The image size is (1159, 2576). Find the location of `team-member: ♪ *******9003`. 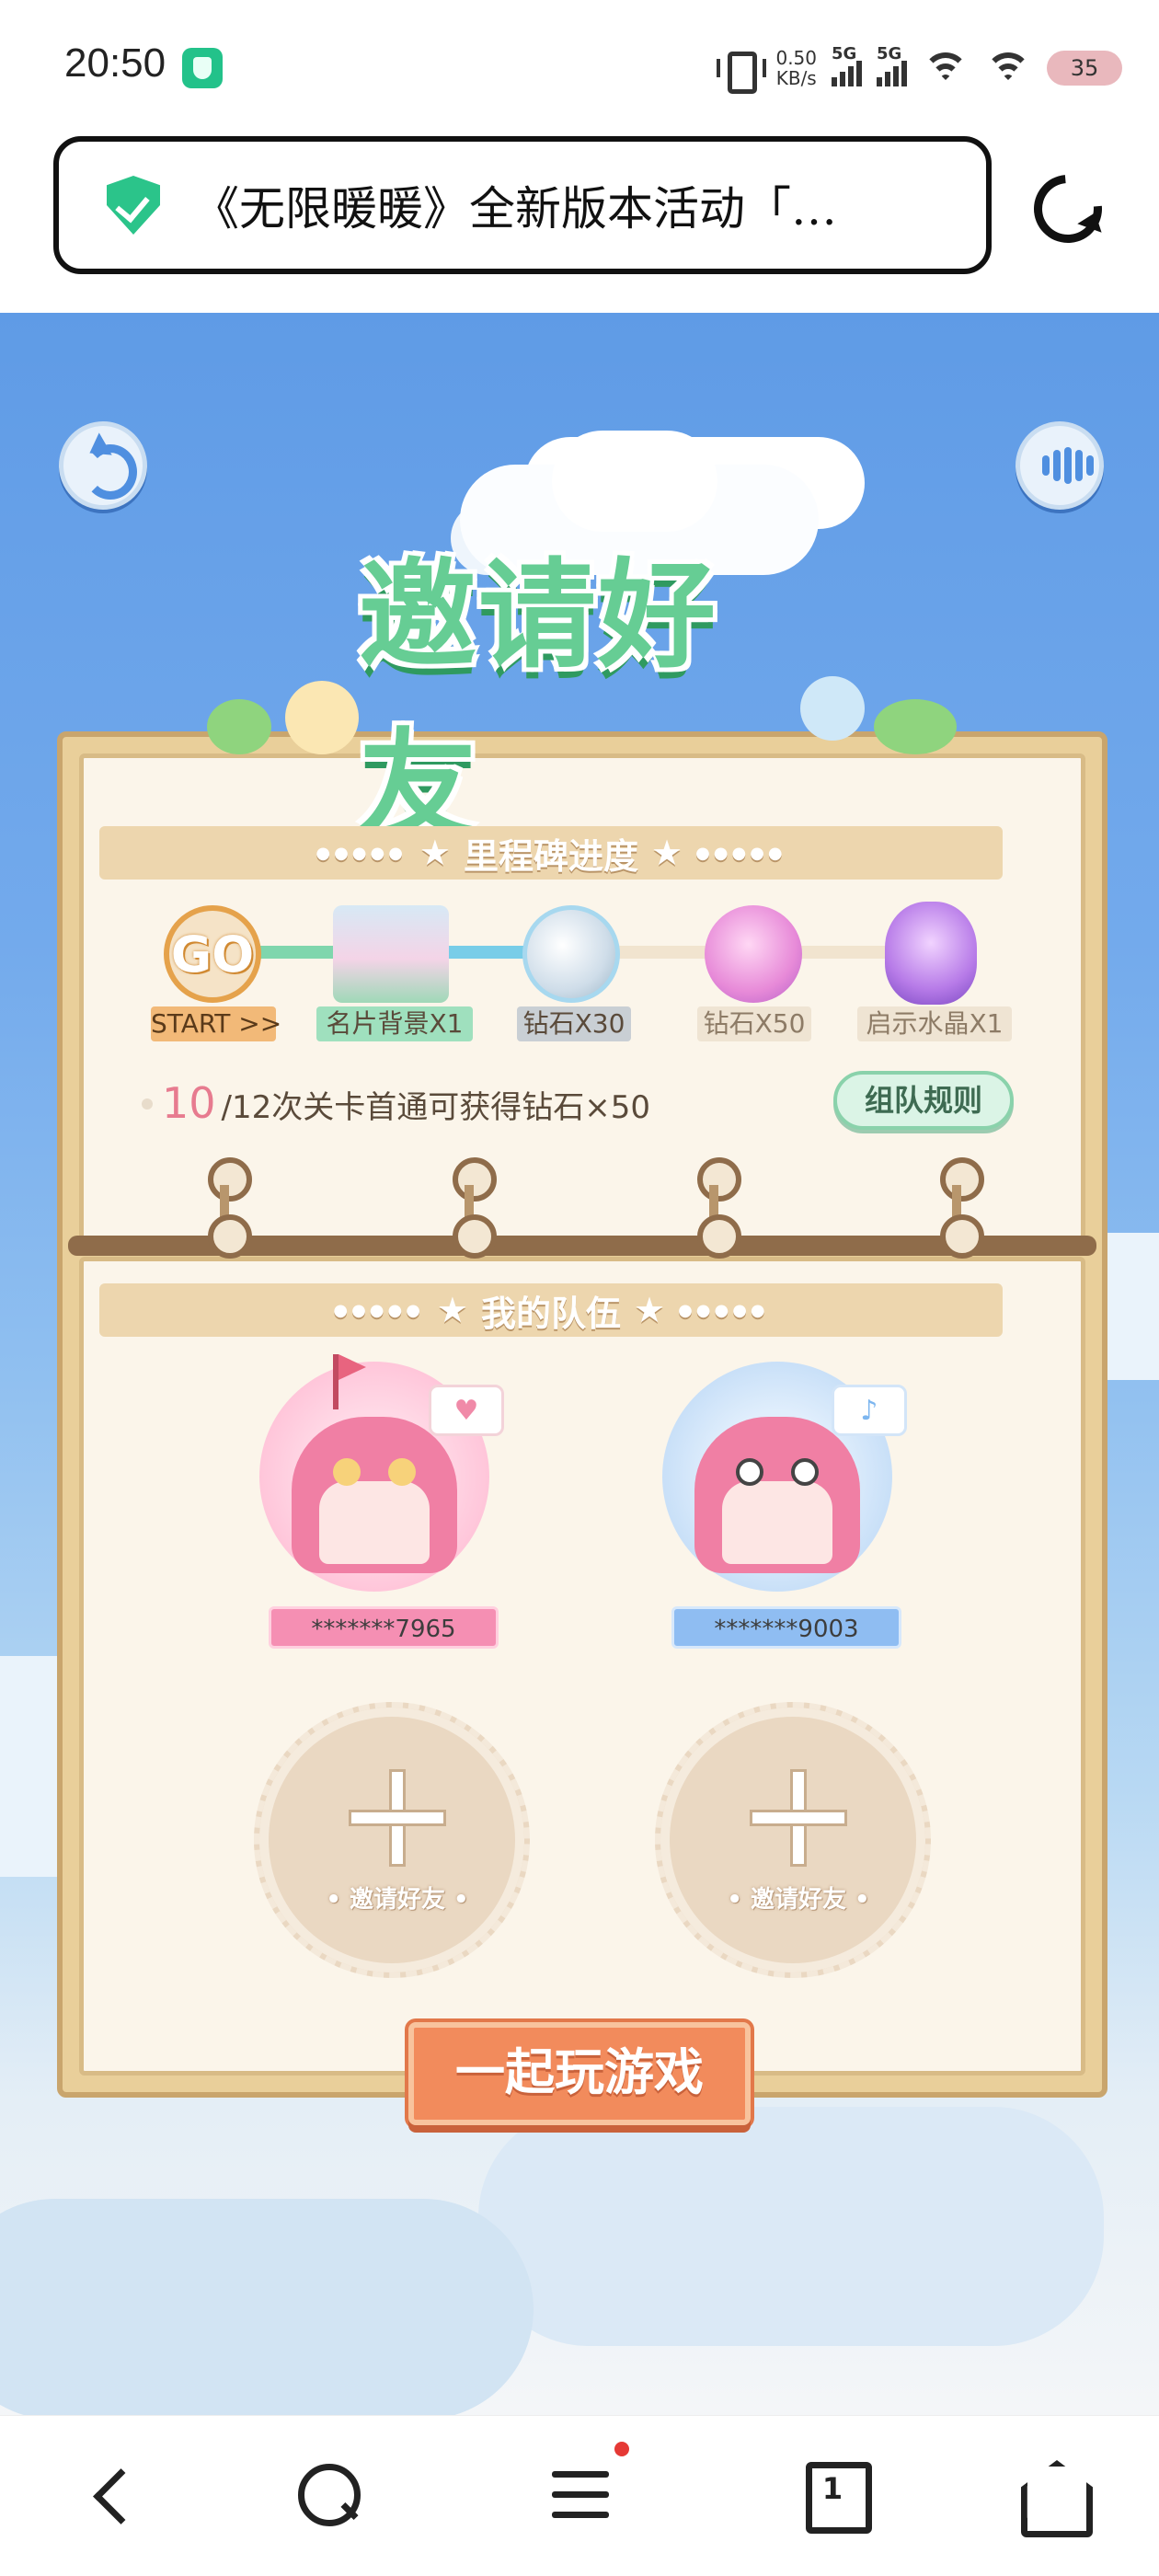

team-member: ♪ *******9003 is located at coordinates (777, 1509).